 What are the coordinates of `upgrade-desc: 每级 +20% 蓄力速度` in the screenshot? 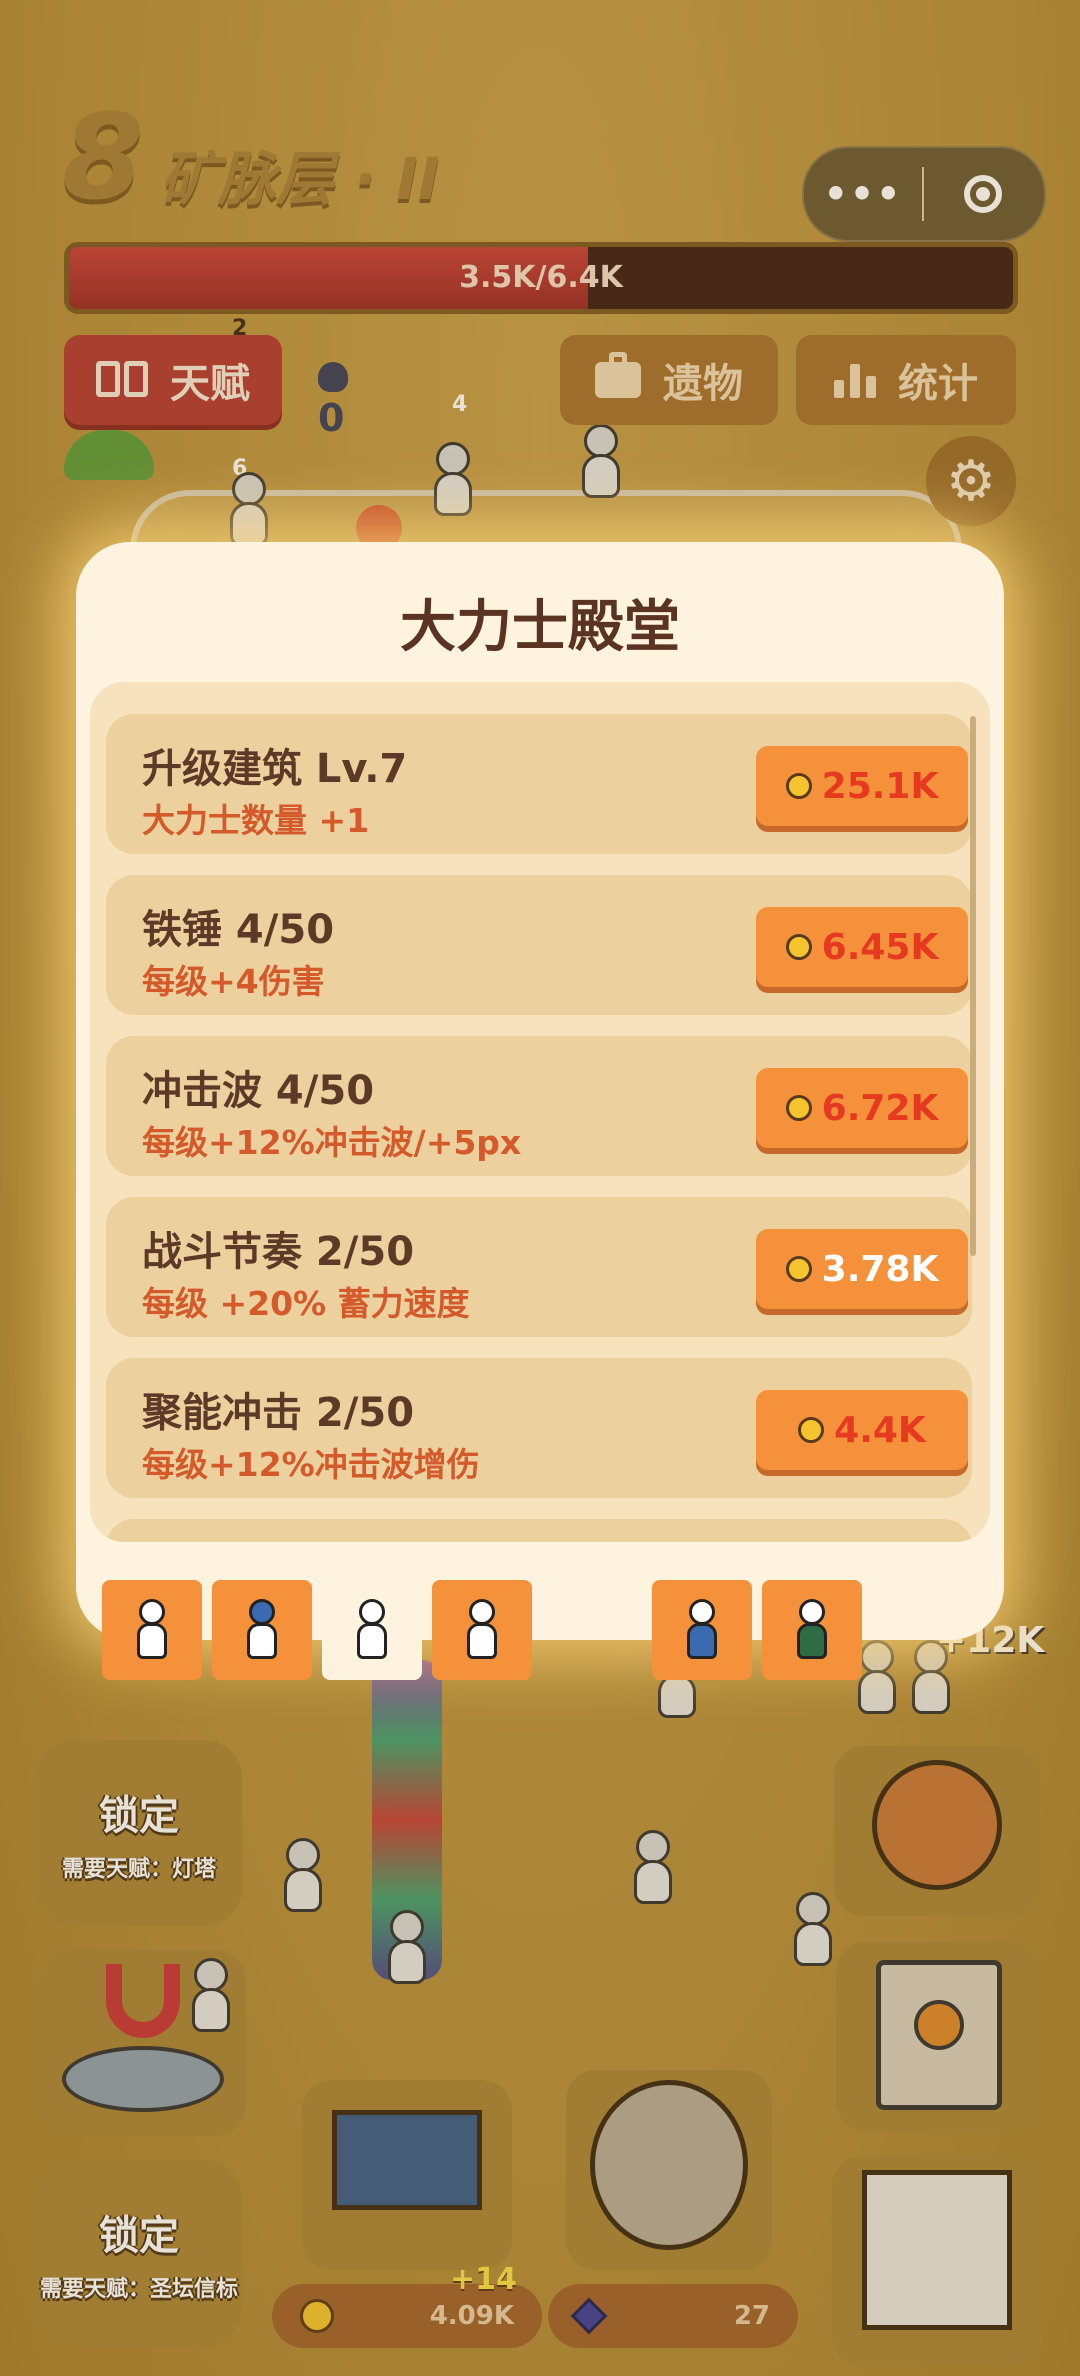 It's located at (306, 1303).